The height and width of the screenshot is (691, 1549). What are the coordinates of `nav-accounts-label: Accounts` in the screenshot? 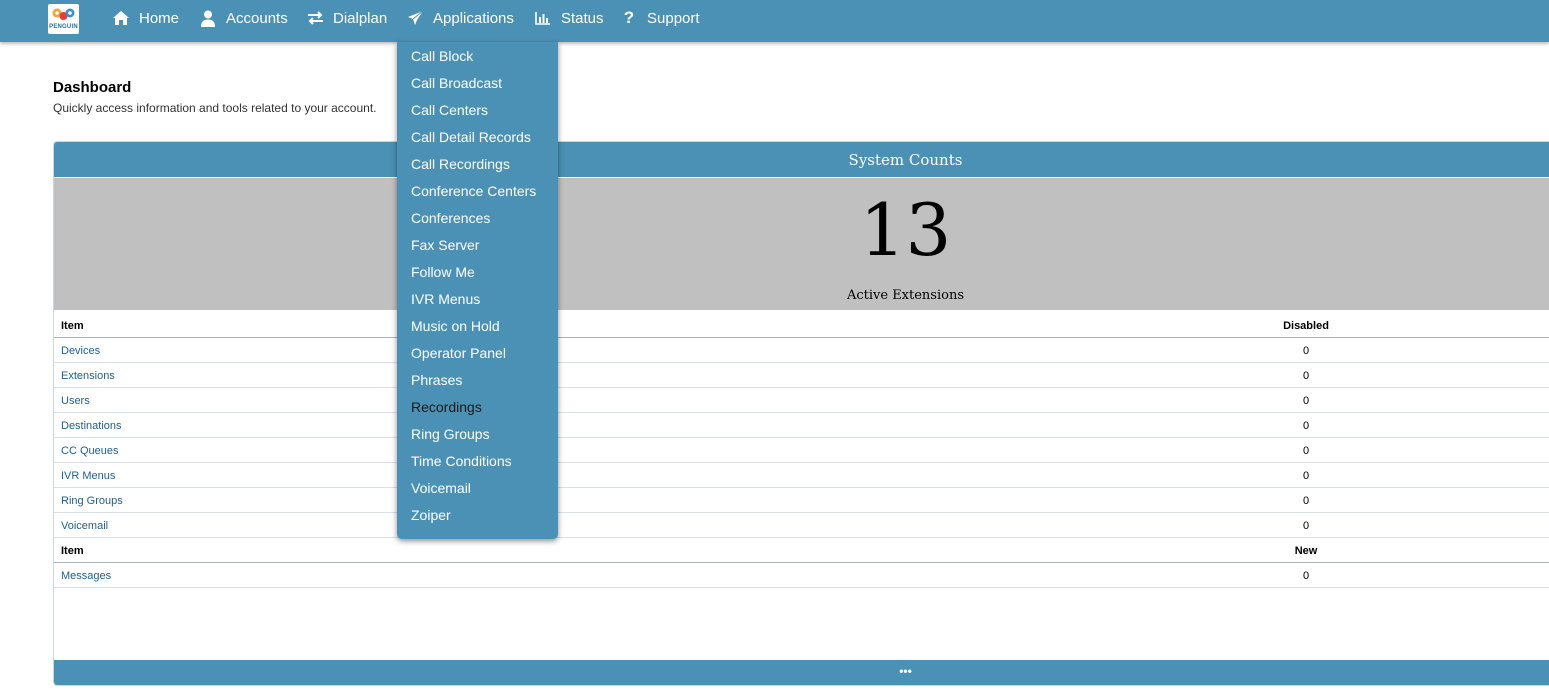 It's located at (257, 18).